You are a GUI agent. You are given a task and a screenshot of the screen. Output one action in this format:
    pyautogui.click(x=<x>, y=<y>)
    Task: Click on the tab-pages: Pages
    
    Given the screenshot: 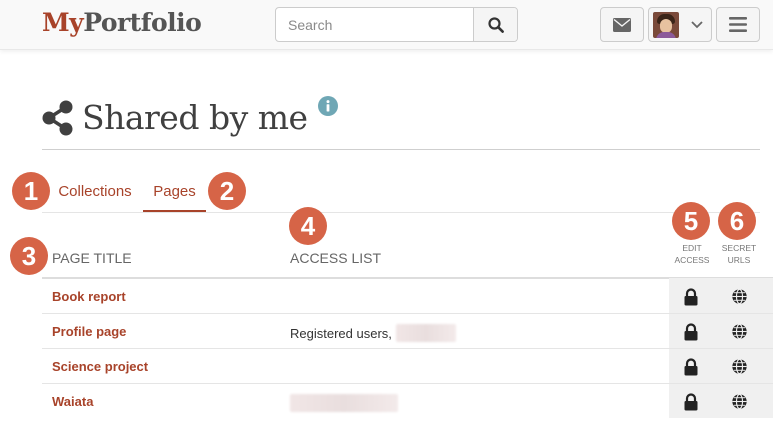 What is the action you would take?
    pyautogui.click(x=174, y=194)
    